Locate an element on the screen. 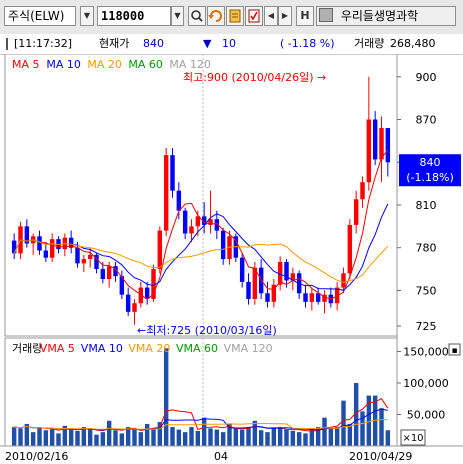 The image size is (463, 464). bar-marker is located at coordinates (7, 44).